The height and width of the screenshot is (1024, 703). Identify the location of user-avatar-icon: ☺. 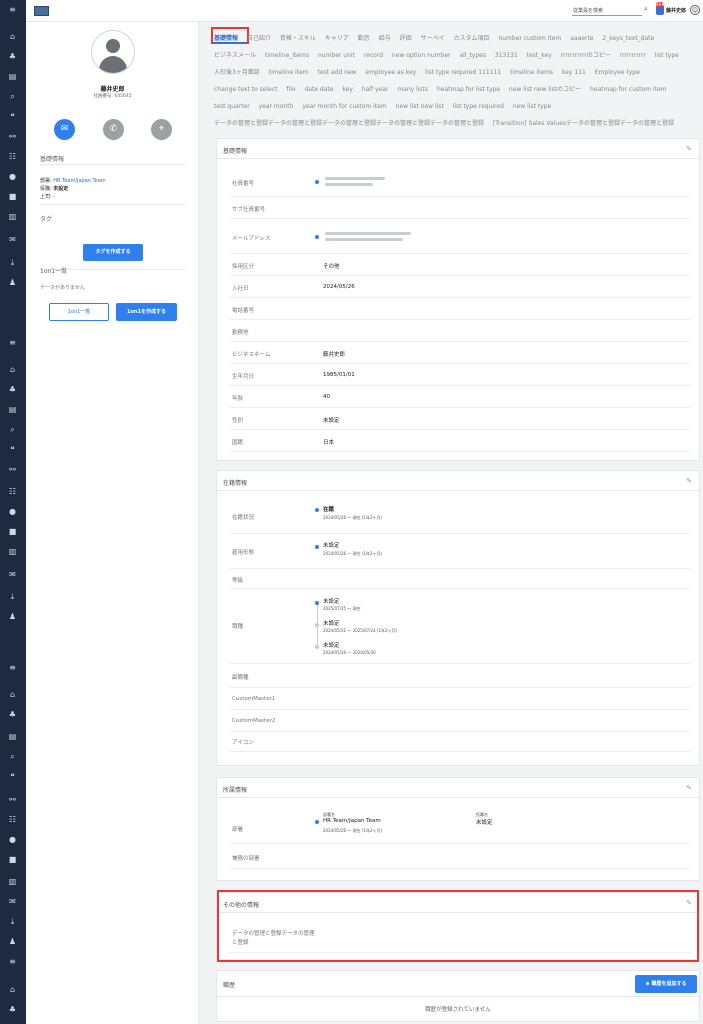
(695, 10).